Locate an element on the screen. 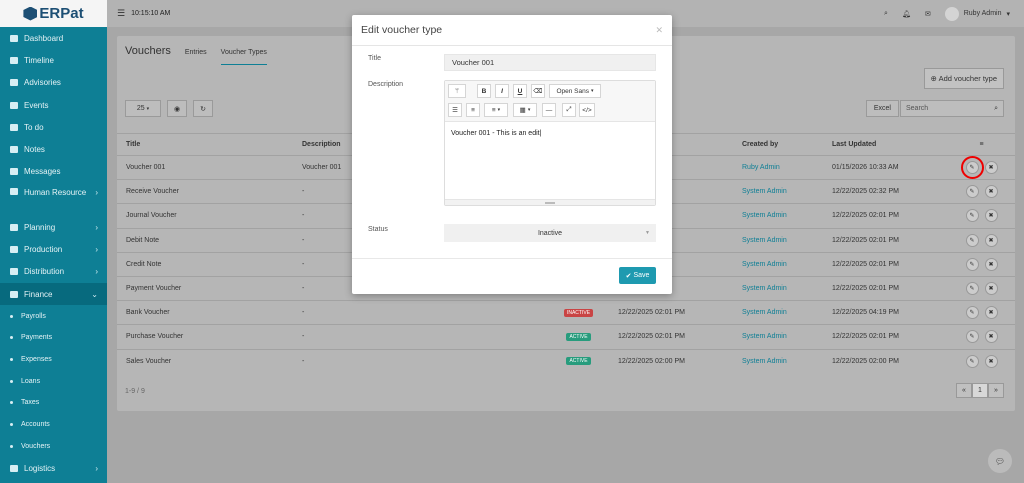  horizontal-rule-button: — is located at coordinates (549, 110).